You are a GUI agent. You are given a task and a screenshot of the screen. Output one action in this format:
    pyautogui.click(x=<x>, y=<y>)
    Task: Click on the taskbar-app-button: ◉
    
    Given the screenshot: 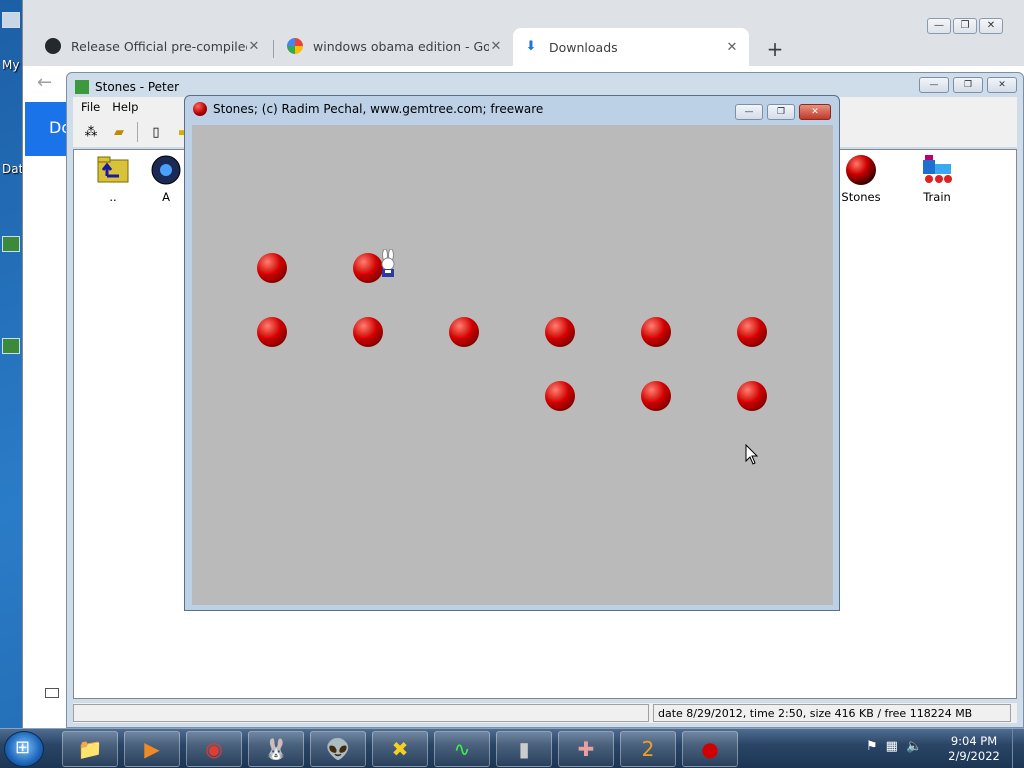 What is the action you would take?
    pyautogui.click(x=214, y=749)
    